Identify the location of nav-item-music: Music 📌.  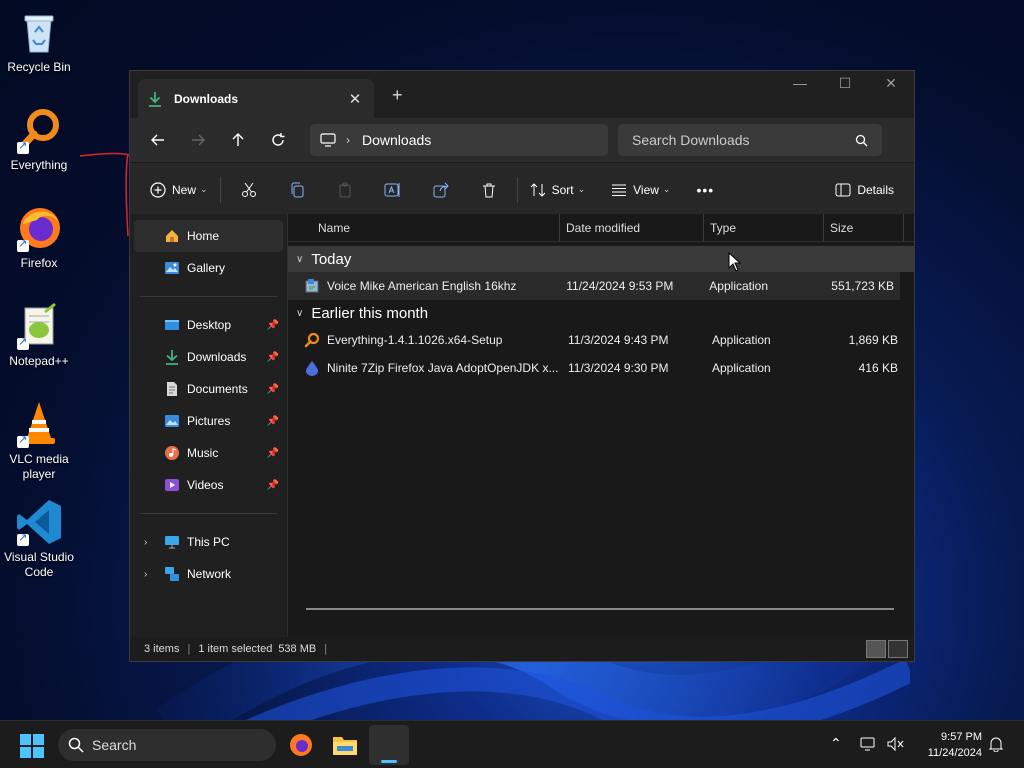
(208, 453).